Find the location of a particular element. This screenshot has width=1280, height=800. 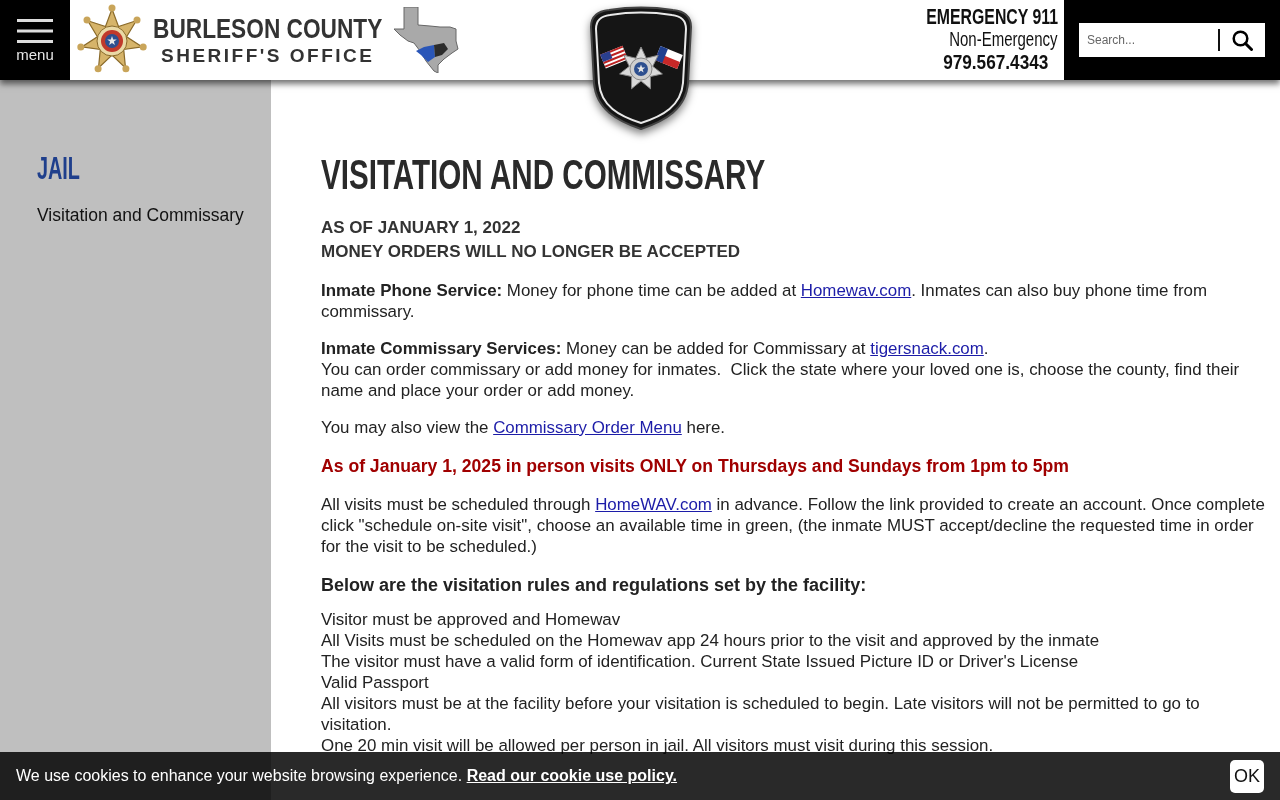

text-link: HomeWAV.com is located at coordinates (653, 504).